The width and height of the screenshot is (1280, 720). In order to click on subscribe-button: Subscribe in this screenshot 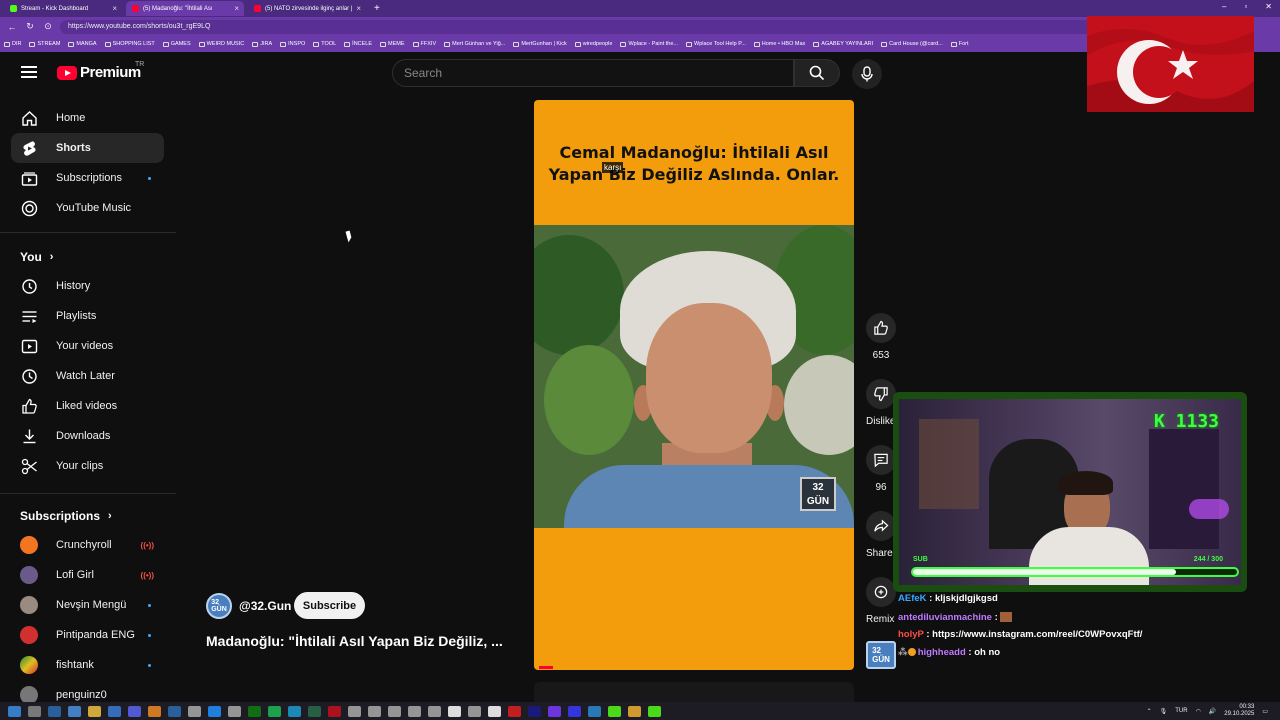, I will do `click(329, 605)`.